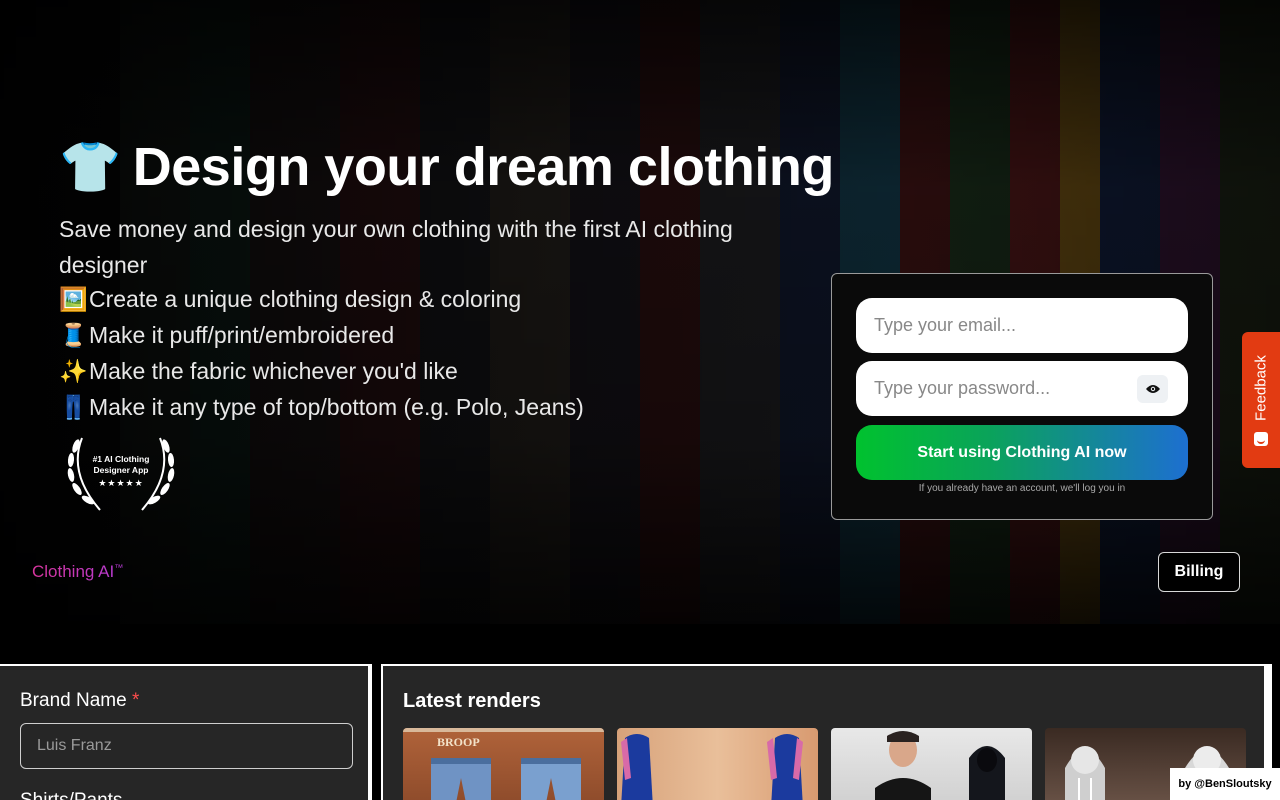  Describe the element at coordinates (1022, 388) in the screenshot. I see `password-field-wrapper` at that location.